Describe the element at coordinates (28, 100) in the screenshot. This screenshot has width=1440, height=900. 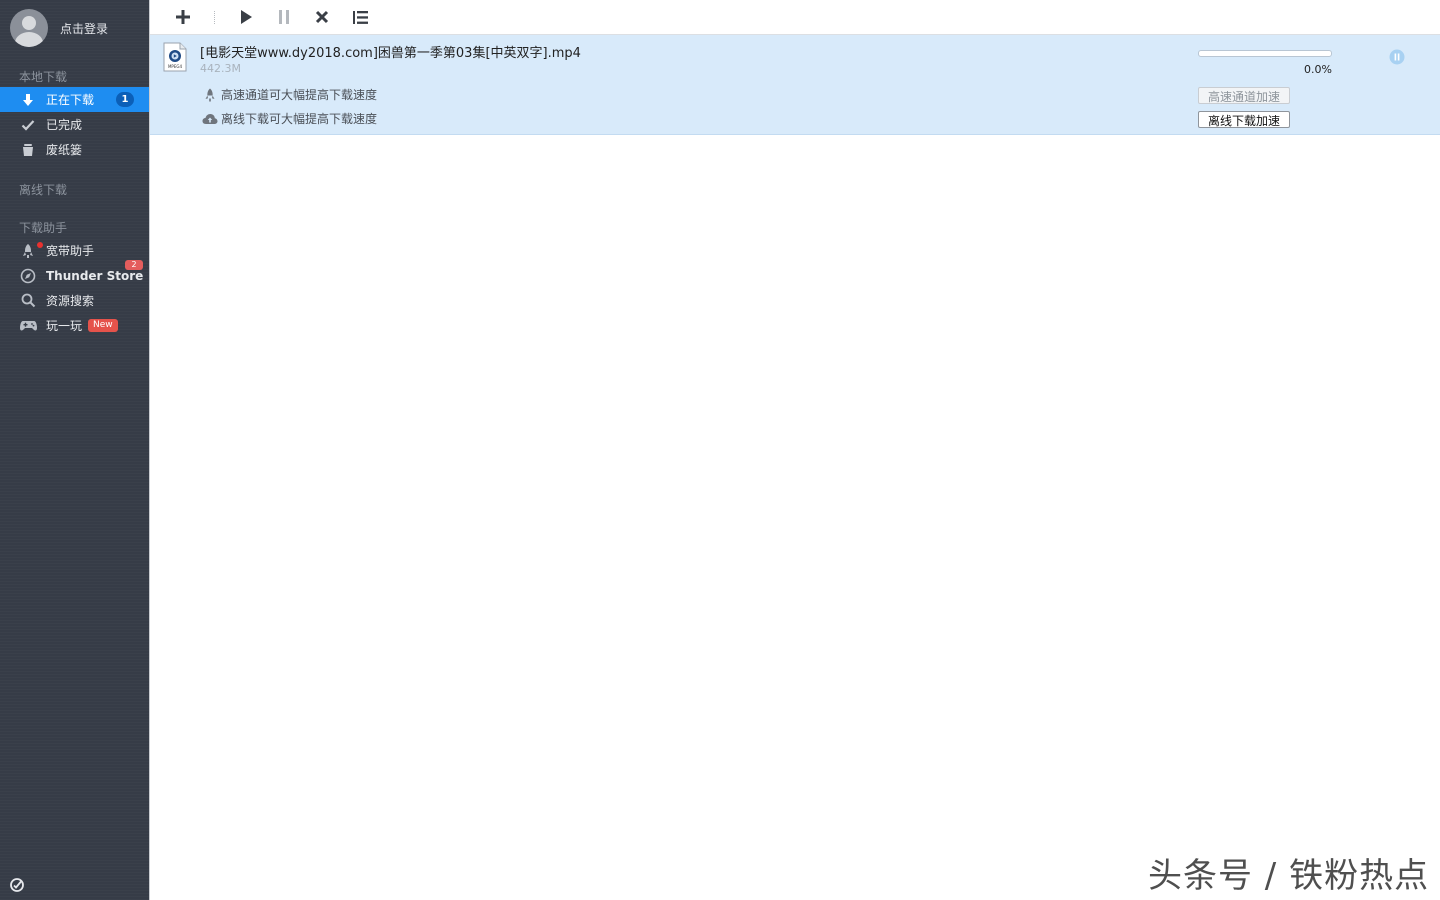
I see `download-arrow-icon` at that location.